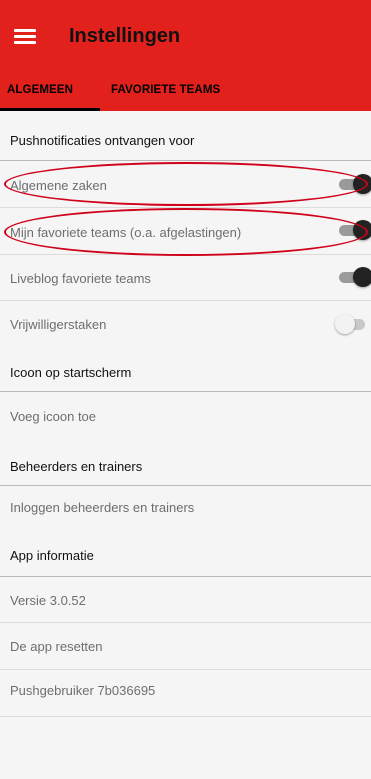  I want to click on page-title: Instellingen, so click(125, 36).